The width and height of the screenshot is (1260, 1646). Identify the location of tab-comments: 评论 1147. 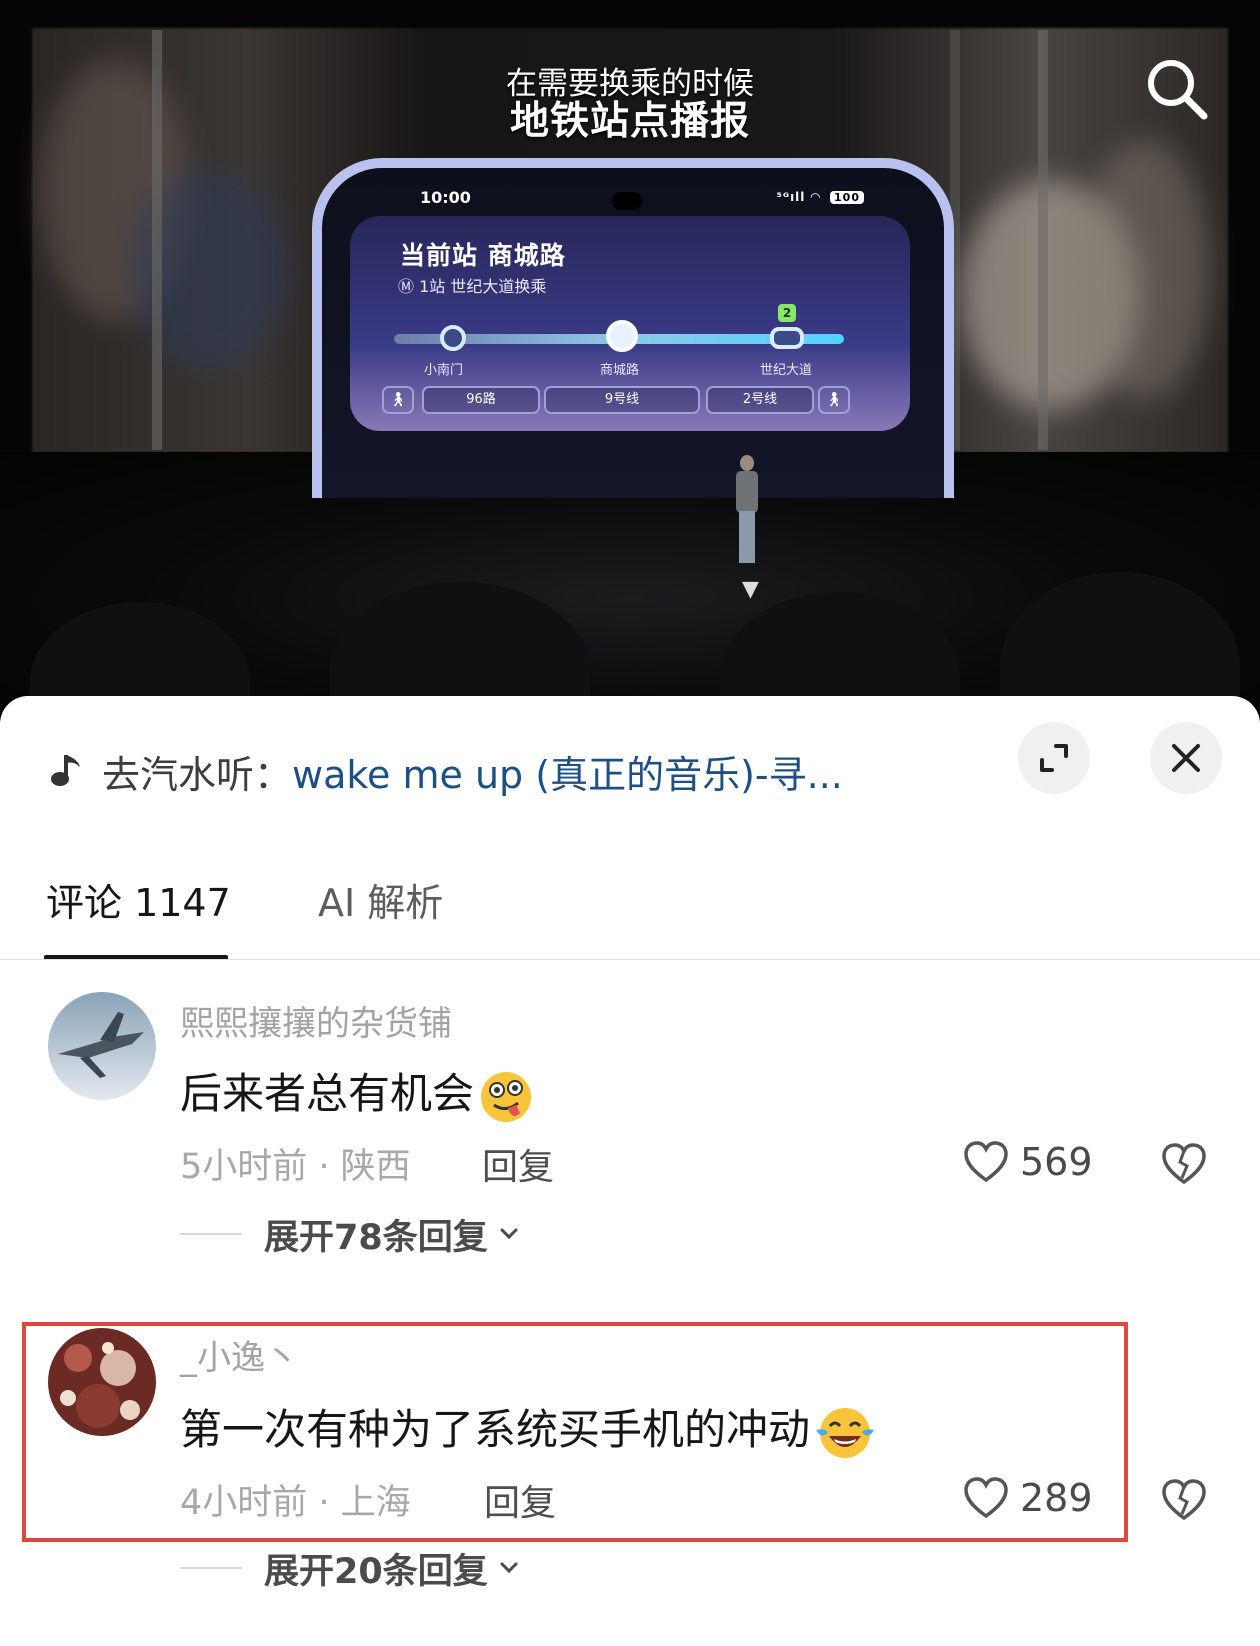
(138, 899).